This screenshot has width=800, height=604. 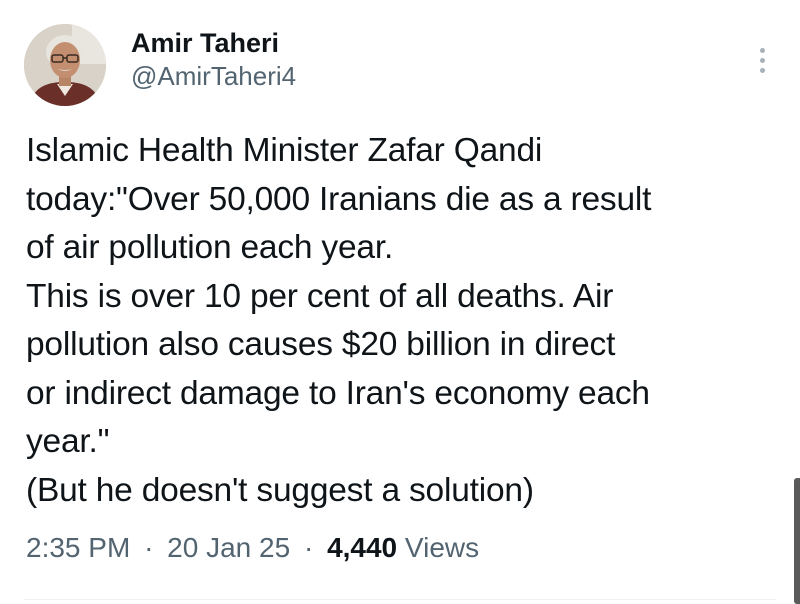 I want to click on tweet-text-line: Islamic Health Minister Zafar Qandi, so click(x=284, y=150).